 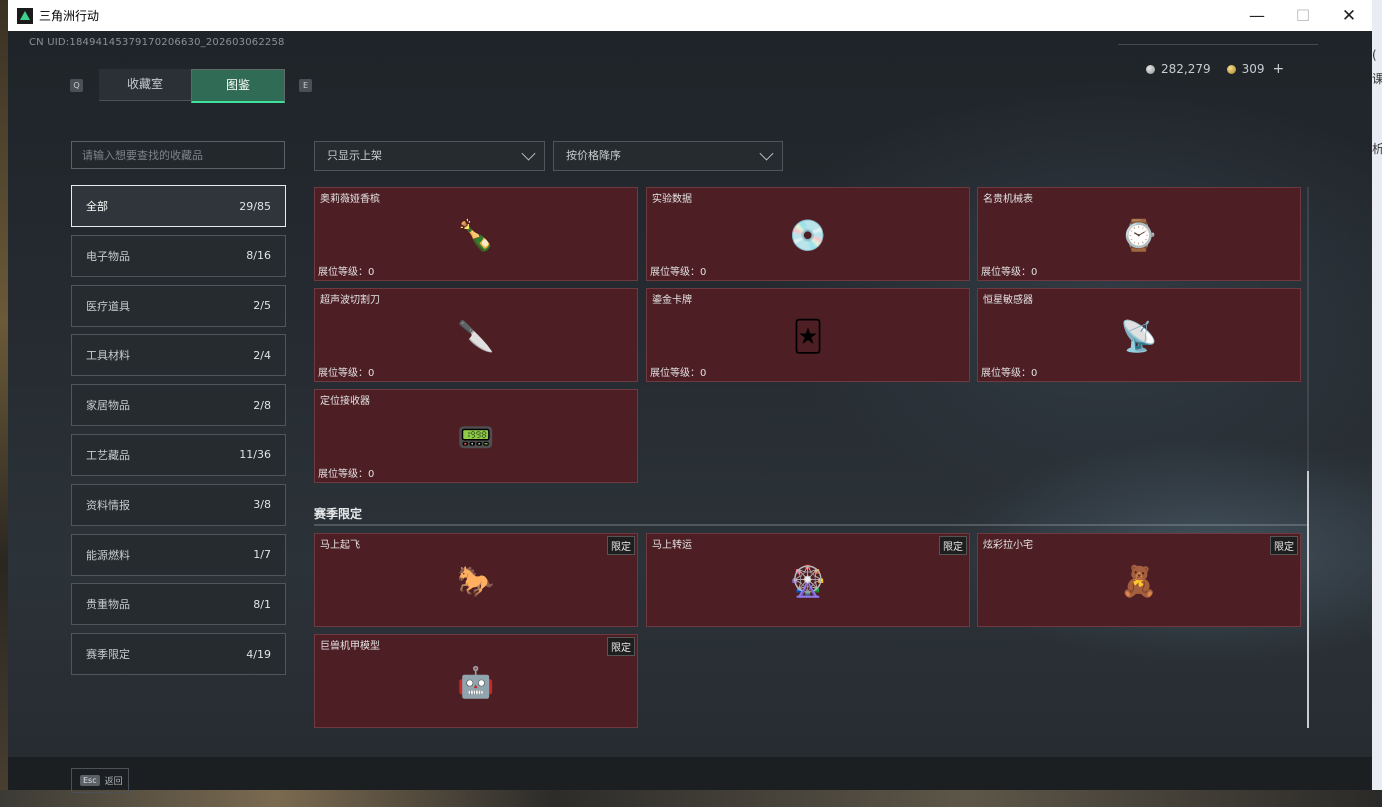 What do you see at coordinates (354, 155) in the screenshot?
I see `shelf-filter-value: 只显示上架` at bounding box center [354, 155].